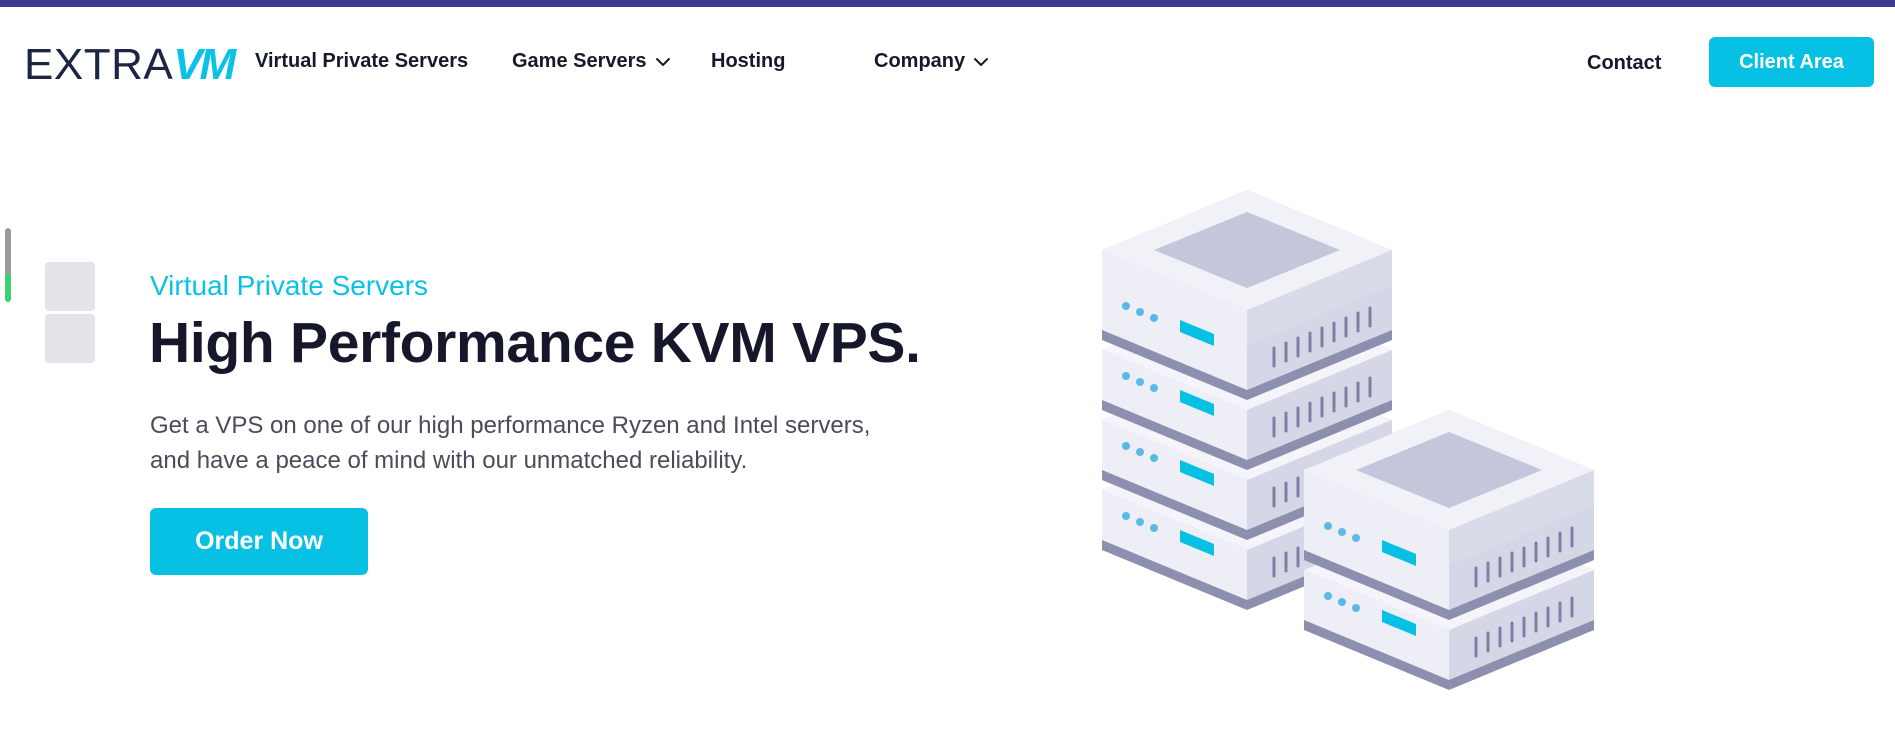 This screenshot has width=1895, height=752. What do you see at coordinates (1791, 62) in the screenshot?
I see `client-area-button: Client Area` at bounding box center [1791, 62].